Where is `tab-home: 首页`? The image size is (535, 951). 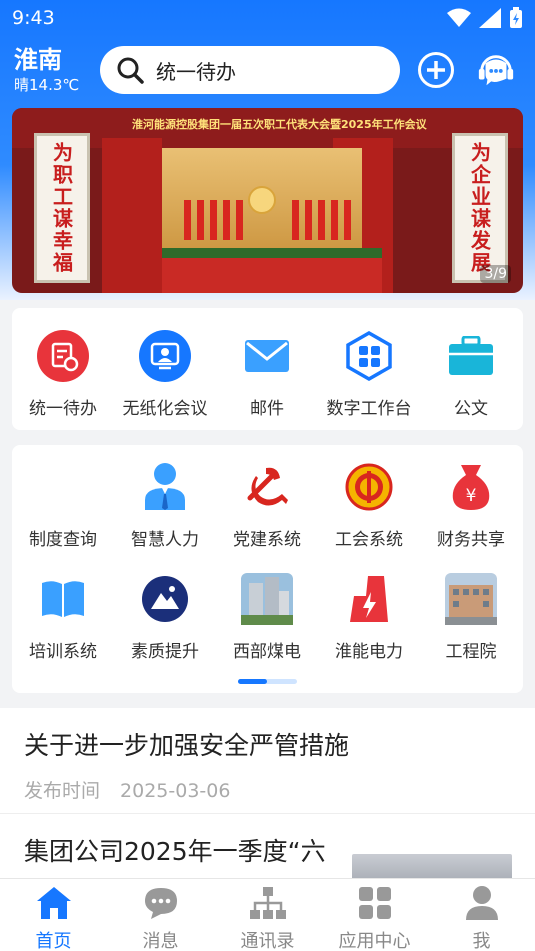 tab-home: 首页 is located at coordinates (53, 915).